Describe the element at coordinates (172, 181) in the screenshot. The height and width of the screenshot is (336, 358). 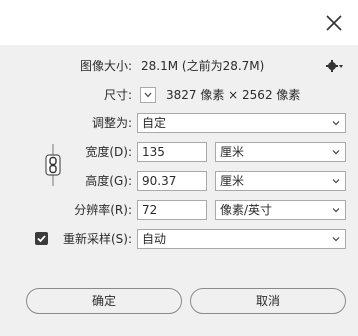
I see `height-input: 90.37` at that location.